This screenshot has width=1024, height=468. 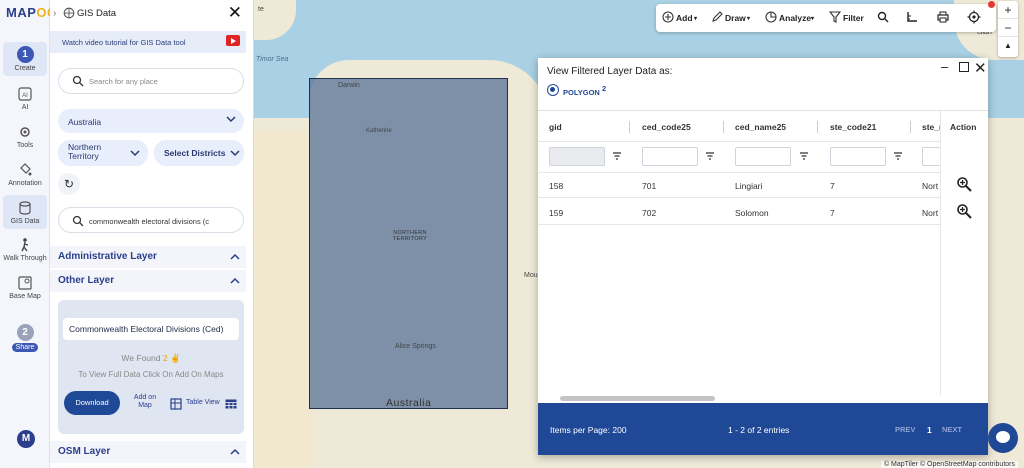 I want to click on osm-layer-title: OSM Layer, so click(x=84, y=451).